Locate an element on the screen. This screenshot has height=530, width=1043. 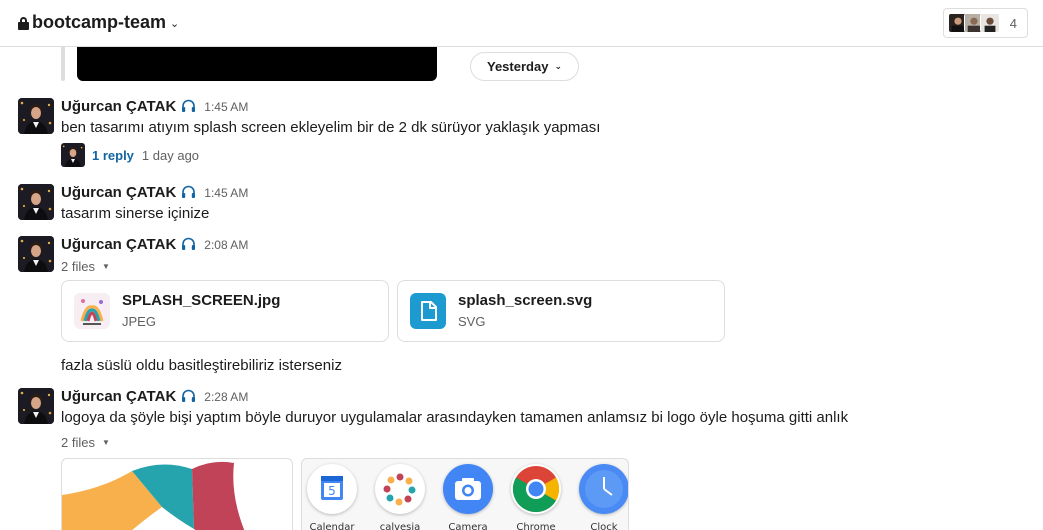
lock-icon is located at coordinates (23, 23).